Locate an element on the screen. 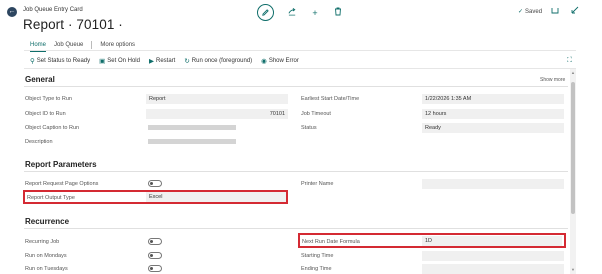 This screenshot has width=602, height=274. pencil-icon is located at coordinates (265, 12).